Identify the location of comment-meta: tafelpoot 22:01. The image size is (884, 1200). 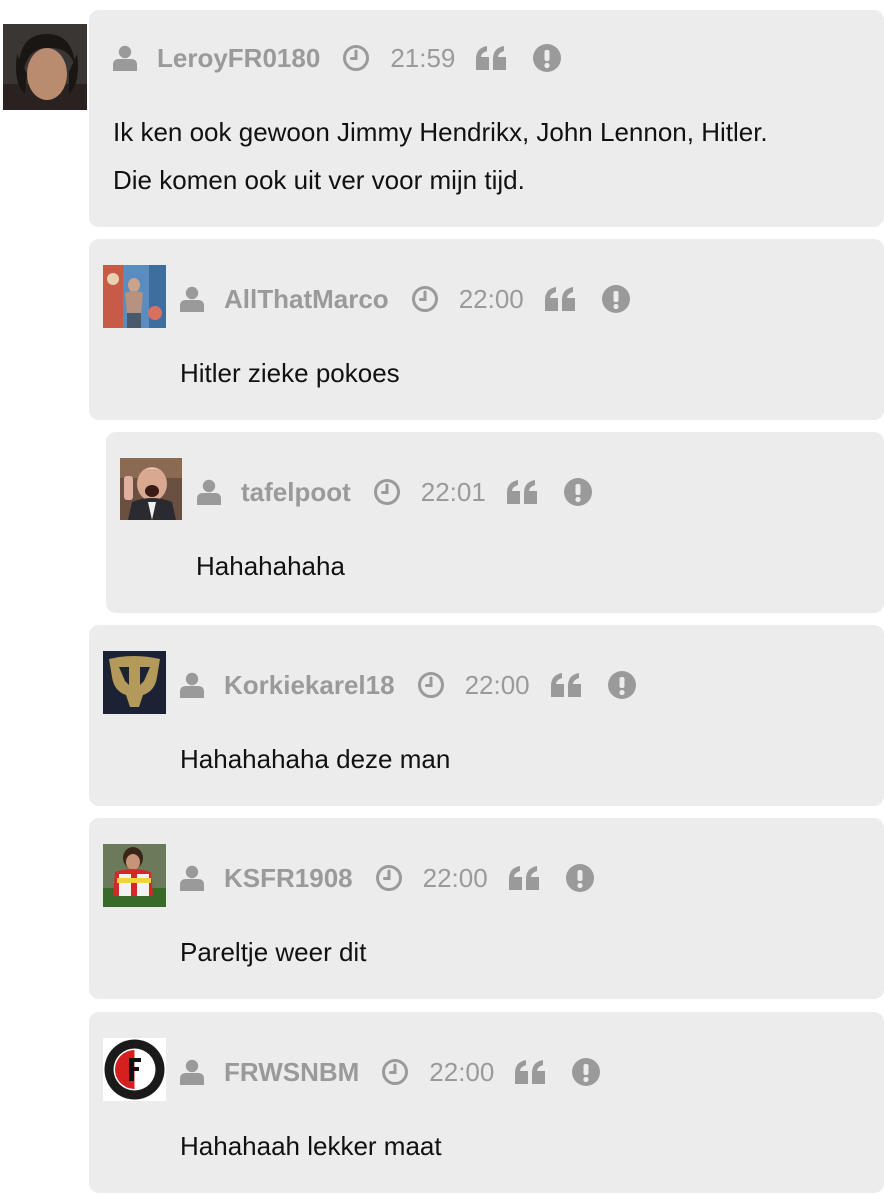
(394, 492).